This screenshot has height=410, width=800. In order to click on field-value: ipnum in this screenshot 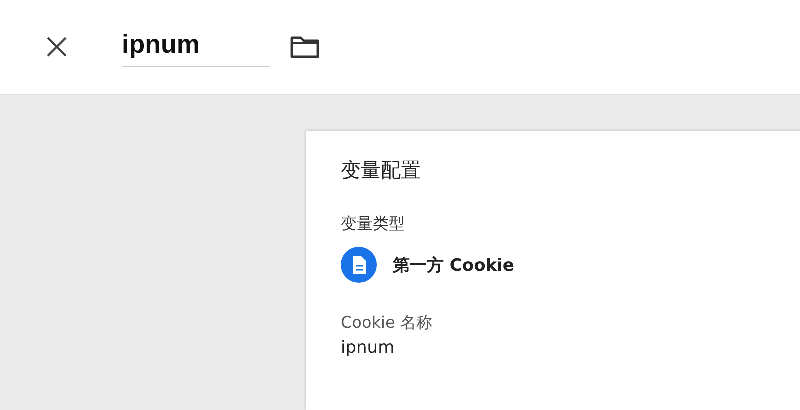, I will do `click(368, 348)`.